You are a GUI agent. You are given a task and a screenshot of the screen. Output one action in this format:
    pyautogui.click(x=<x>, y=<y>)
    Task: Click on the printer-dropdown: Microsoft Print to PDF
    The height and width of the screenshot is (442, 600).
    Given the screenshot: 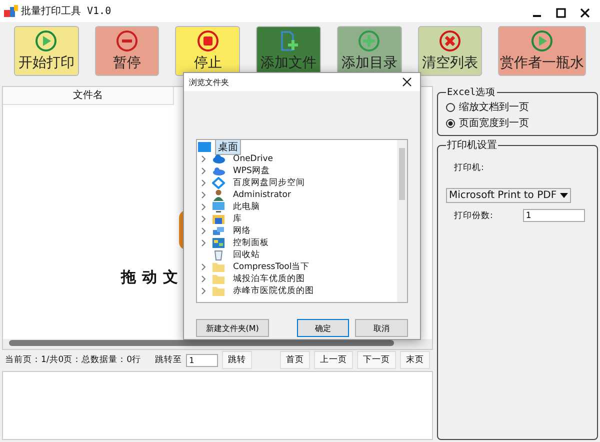 What is the action you would take?
    pyautogui.click(x=508, y=195)
    